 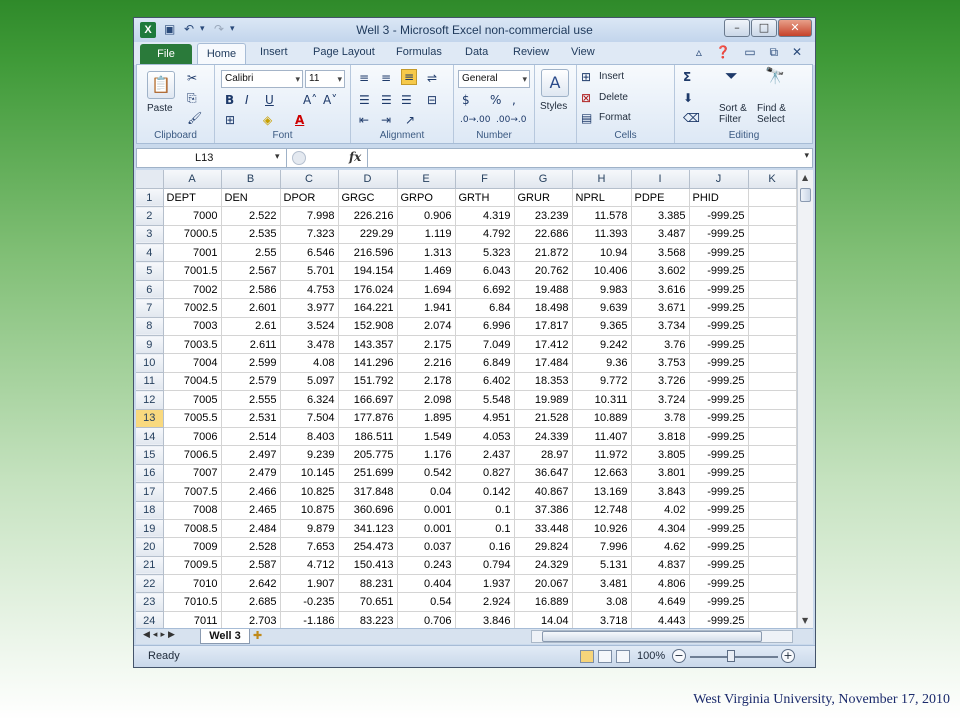 What do you see at coordinates (485, 418) in the screenshot?
I see `cell: 4.951` at bounding box center [485, 418].